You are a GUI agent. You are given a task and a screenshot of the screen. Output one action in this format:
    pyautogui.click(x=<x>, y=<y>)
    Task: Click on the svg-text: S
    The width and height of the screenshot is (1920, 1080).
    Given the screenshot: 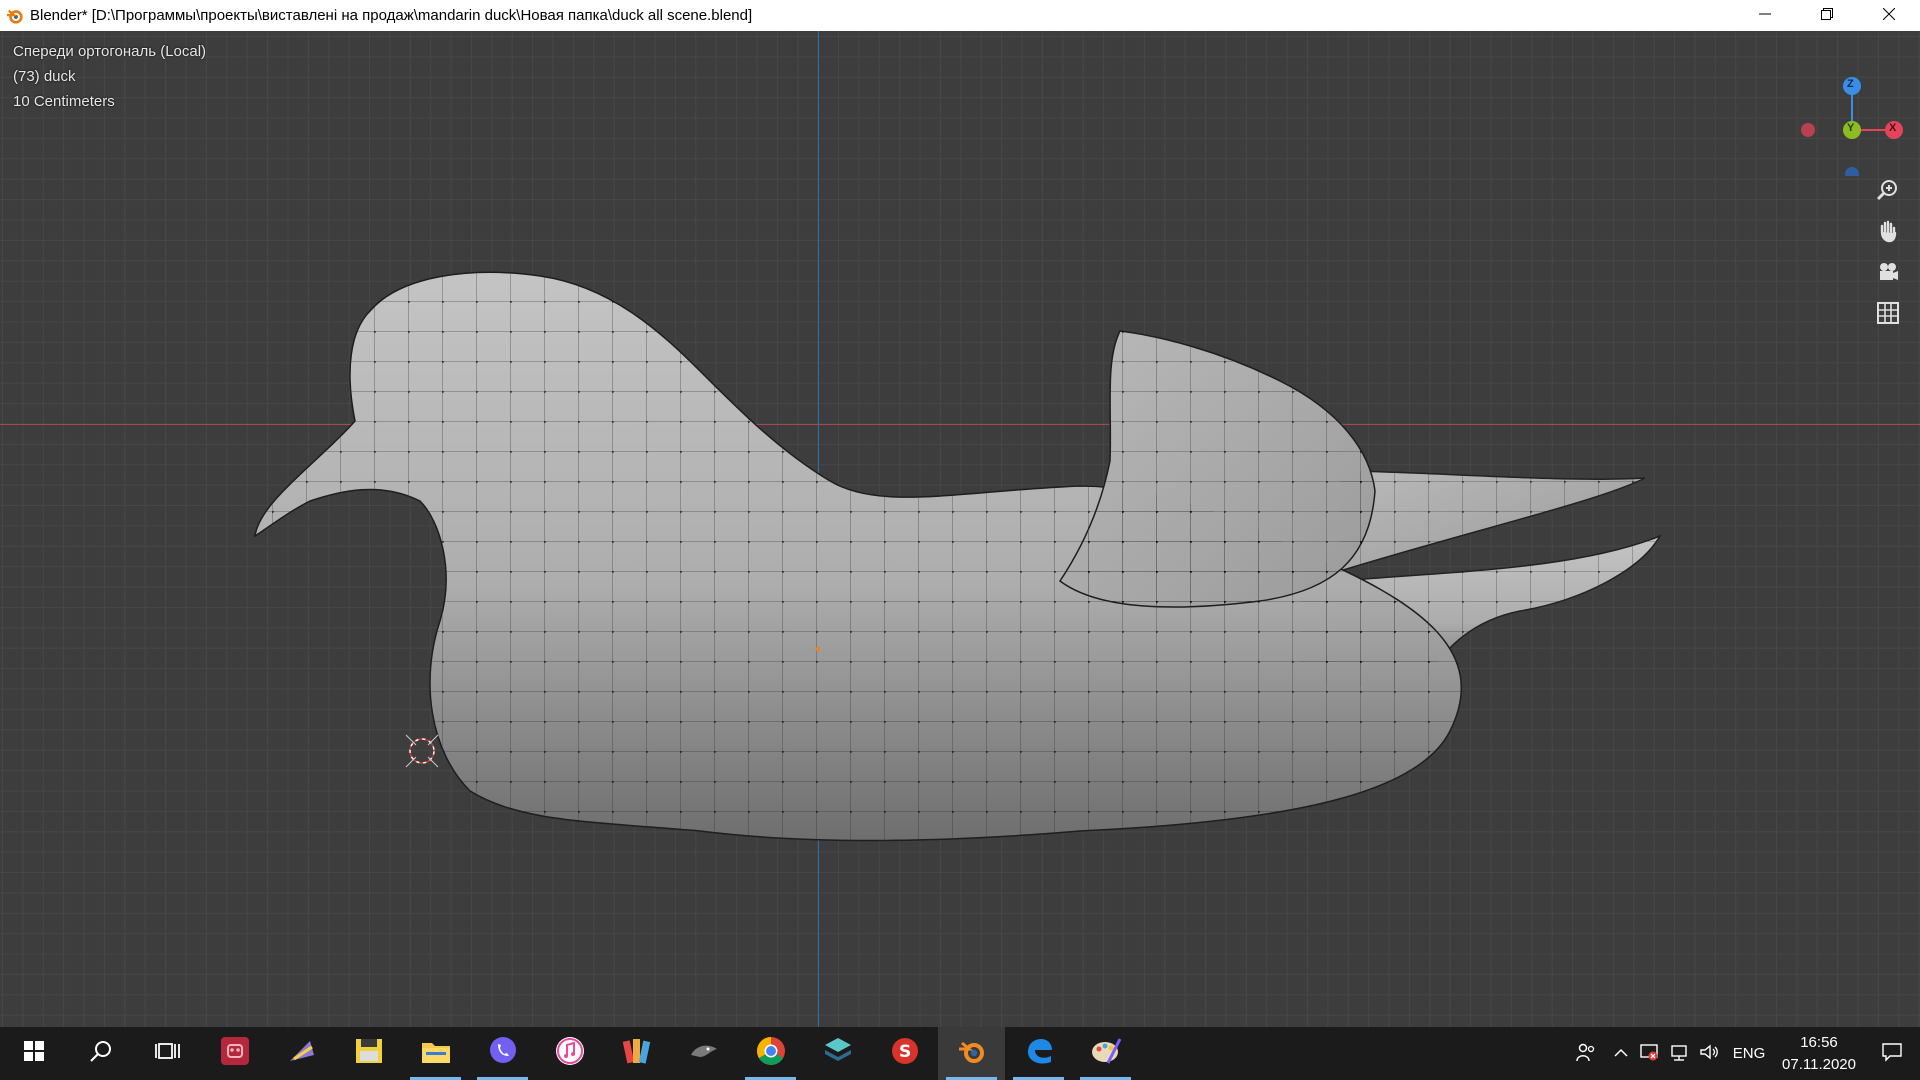 What is the action you would take?
    pyautogui.click(x=905, y=1052)
    